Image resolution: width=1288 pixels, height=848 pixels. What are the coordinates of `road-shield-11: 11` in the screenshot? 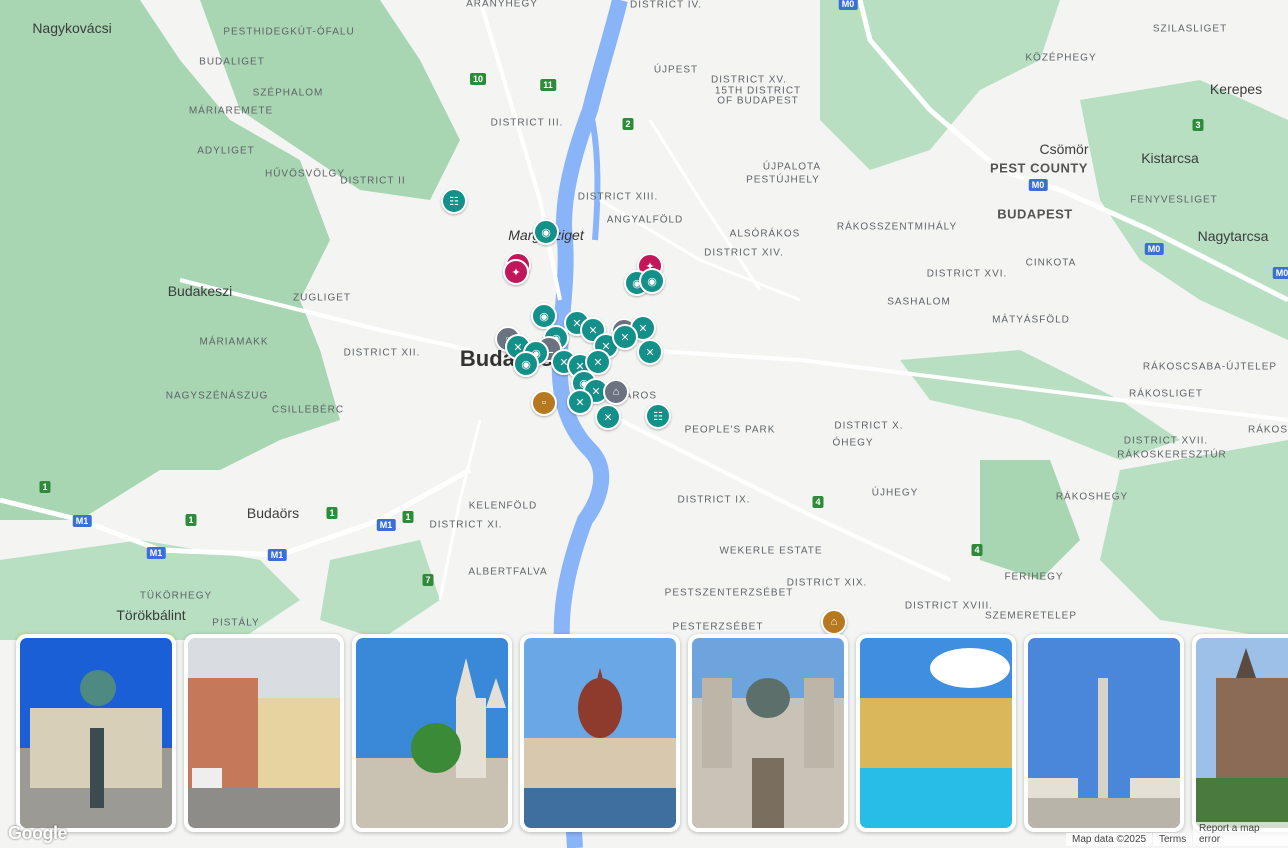 It's located at (548, 85).